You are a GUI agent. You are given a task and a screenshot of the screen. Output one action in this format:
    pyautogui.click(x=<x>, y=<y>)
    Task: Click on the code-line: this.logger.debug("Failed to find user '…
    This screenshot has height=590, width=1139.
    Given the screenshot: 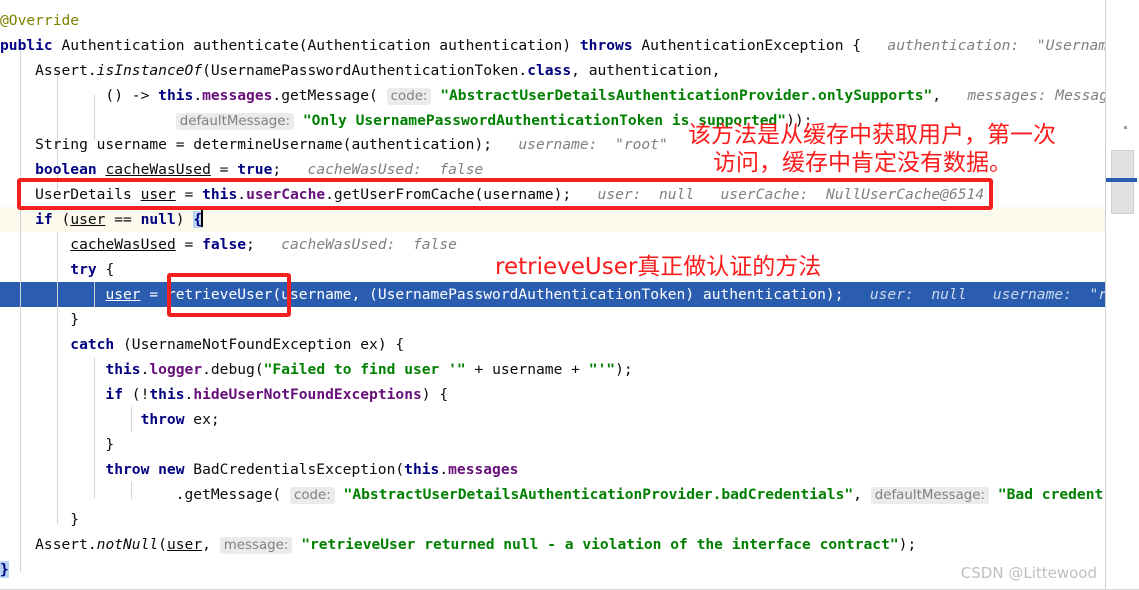 What is the action you would take?
    pyautogui.click(x=316, y=369)
    